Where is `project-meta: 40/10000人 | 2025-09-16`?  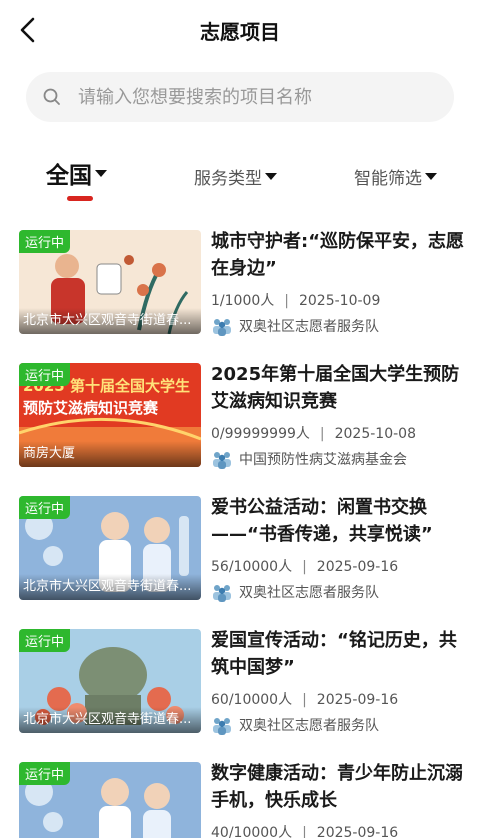 project-meta: 40/10000人 | 2025-09-16 is located at coordinates (338, 830).